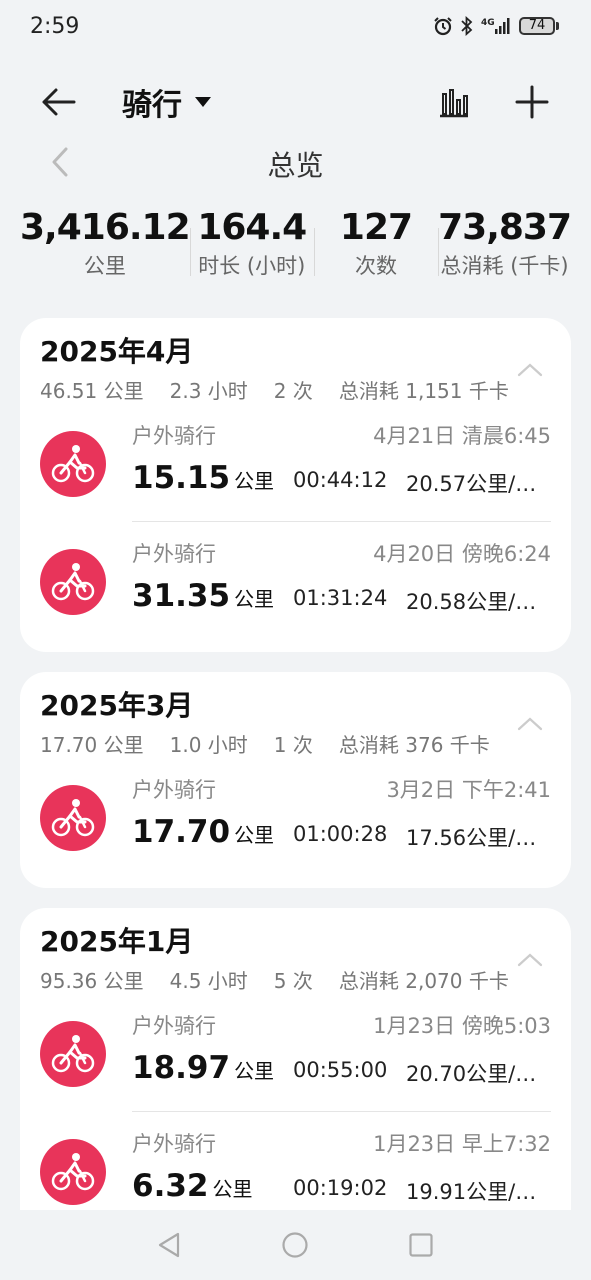 The width and height of the screenshot is (591, 1280). What do you see at coordinates (55, 26) in the screenshot?
I see `status-time: 2:59` at bounding box center [55, 26].